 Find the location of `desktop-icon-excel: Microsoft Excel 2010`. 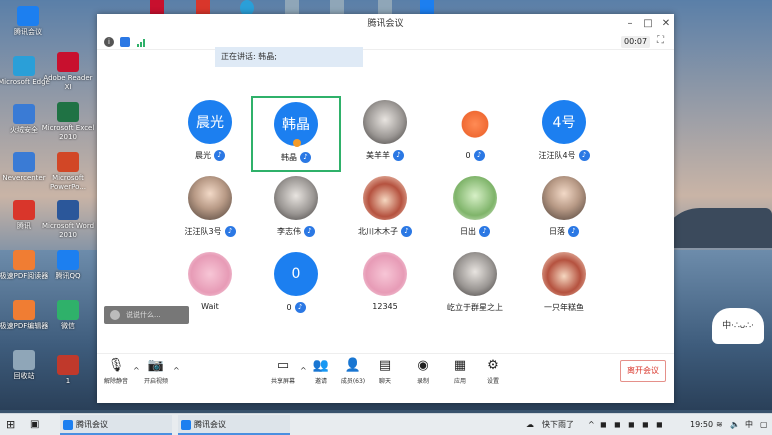

desktop-icon-excel: Microsoft Excel 2010 is located at coordinates (68, 122).